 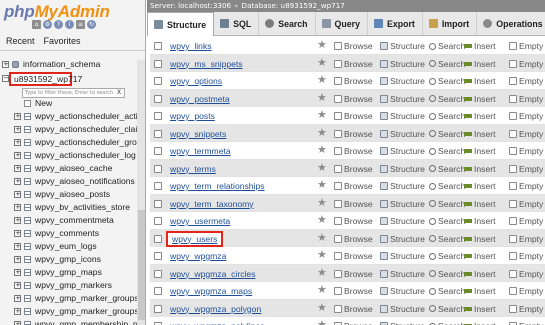 I want to click on table-name-link: wpvy_snippets, so click(x=198, y=134).